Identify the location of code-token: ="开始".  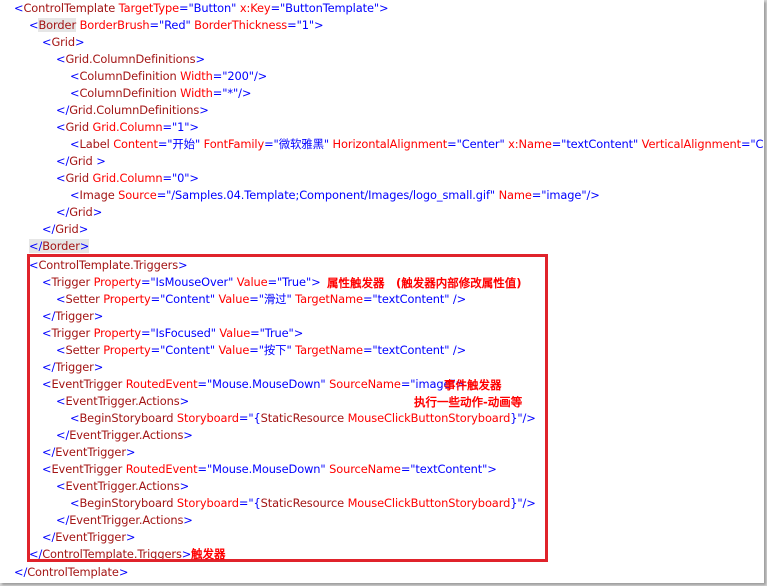
(179, 144).